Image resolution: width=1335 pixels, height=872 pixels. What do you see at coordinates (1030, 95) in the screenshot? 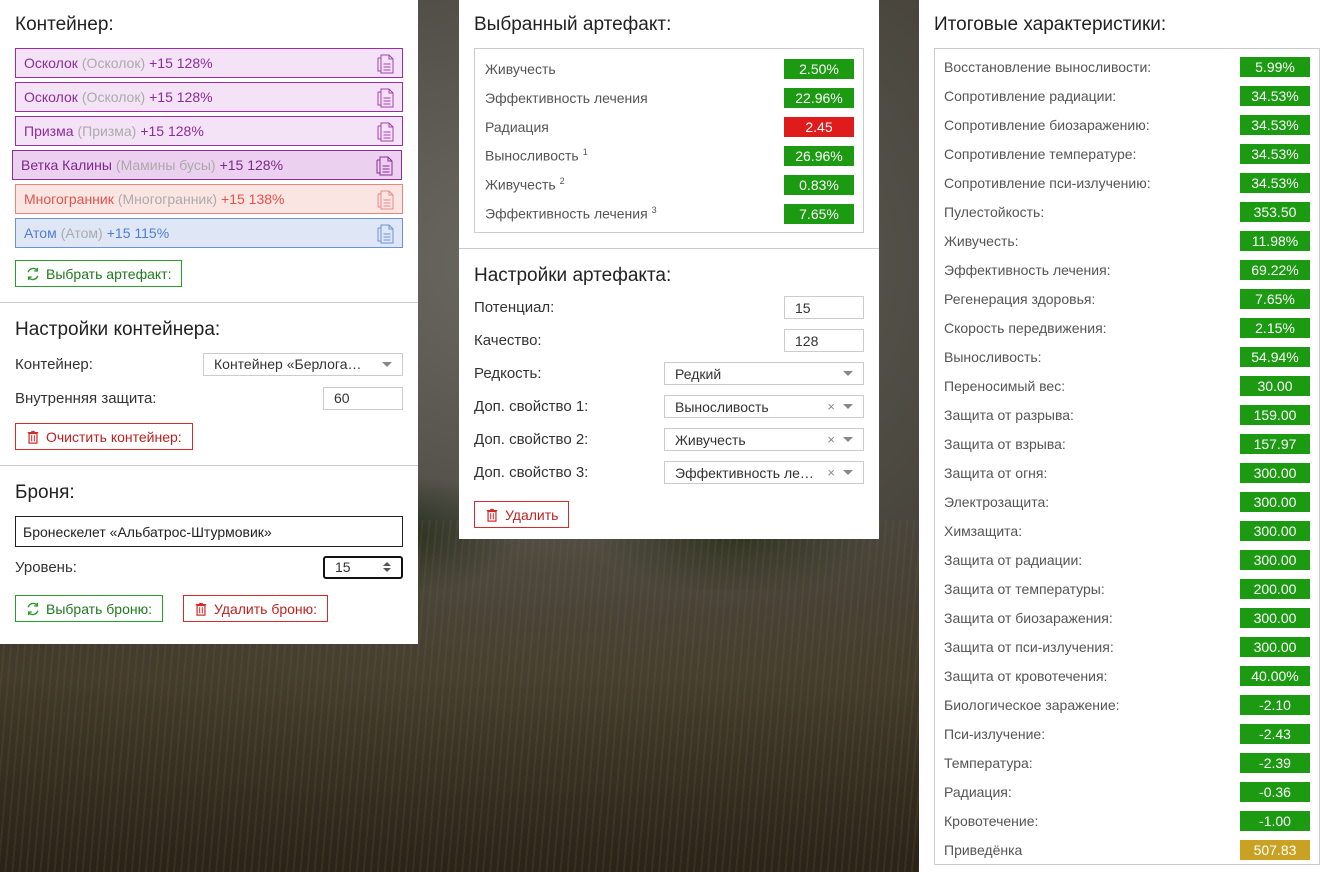
I see `total-stat-name: Сопротивление радиации:` at bounding box center [1030, 95].